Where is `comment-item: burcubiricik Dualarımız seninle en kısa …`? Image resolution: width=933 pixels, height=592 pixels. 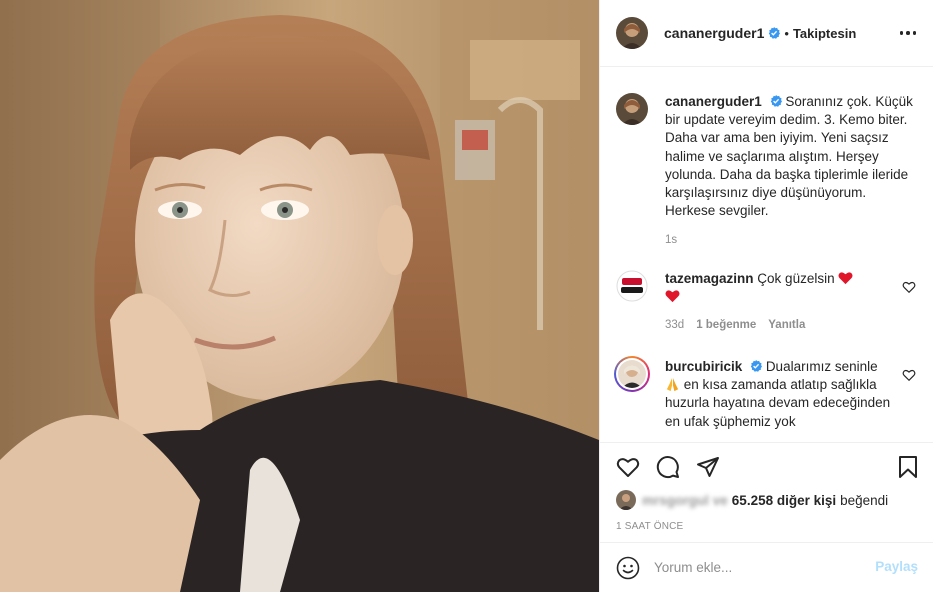
comment-item: burcubiricik Dualarımız seninle en kısa … is located at coordinates (765, 393).